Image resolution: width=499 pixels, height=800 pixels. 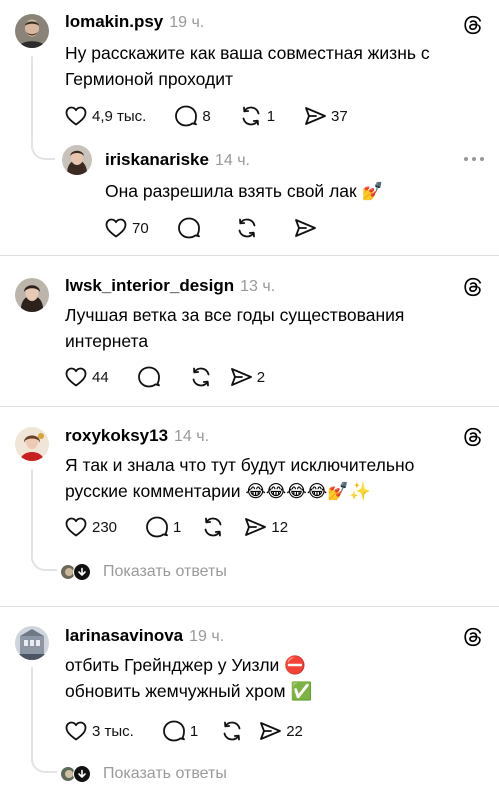 What do you see at coordinates (218, 491) in the screenshot?
I see `post-text-line: русские комментарии 😂😂😂😂💅✨` at bounding box center [218, 491].